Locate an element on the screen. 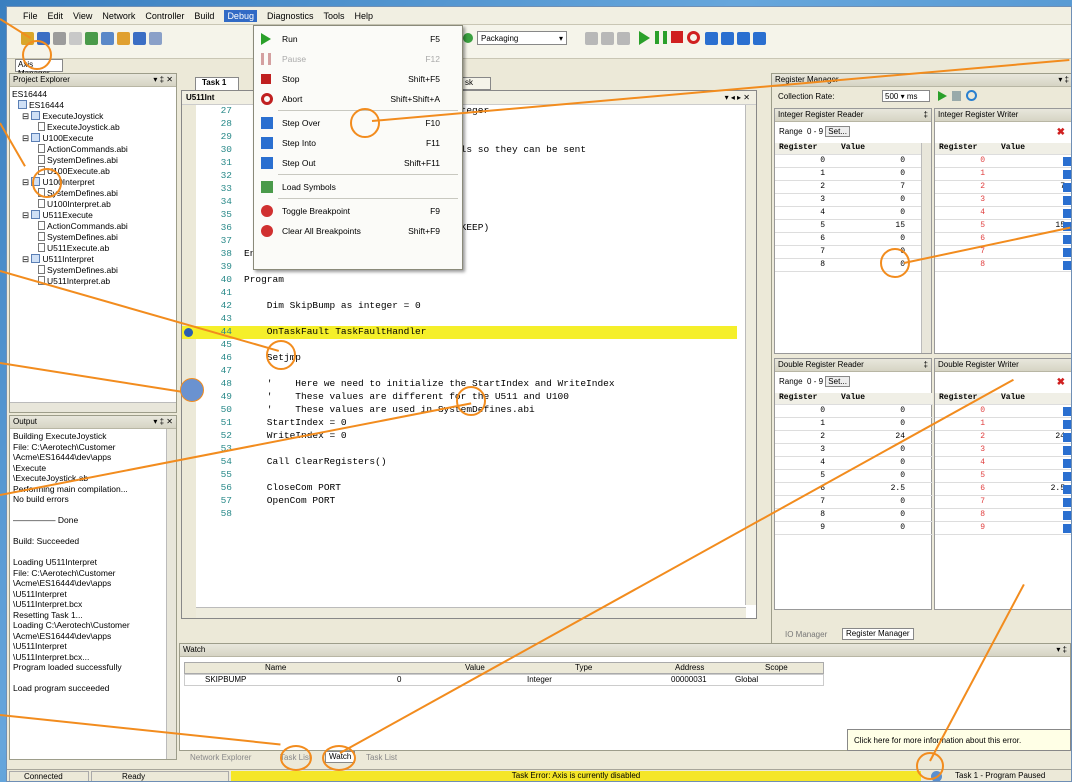  register-value: 2.5 is located at coordinates (1045, 488).